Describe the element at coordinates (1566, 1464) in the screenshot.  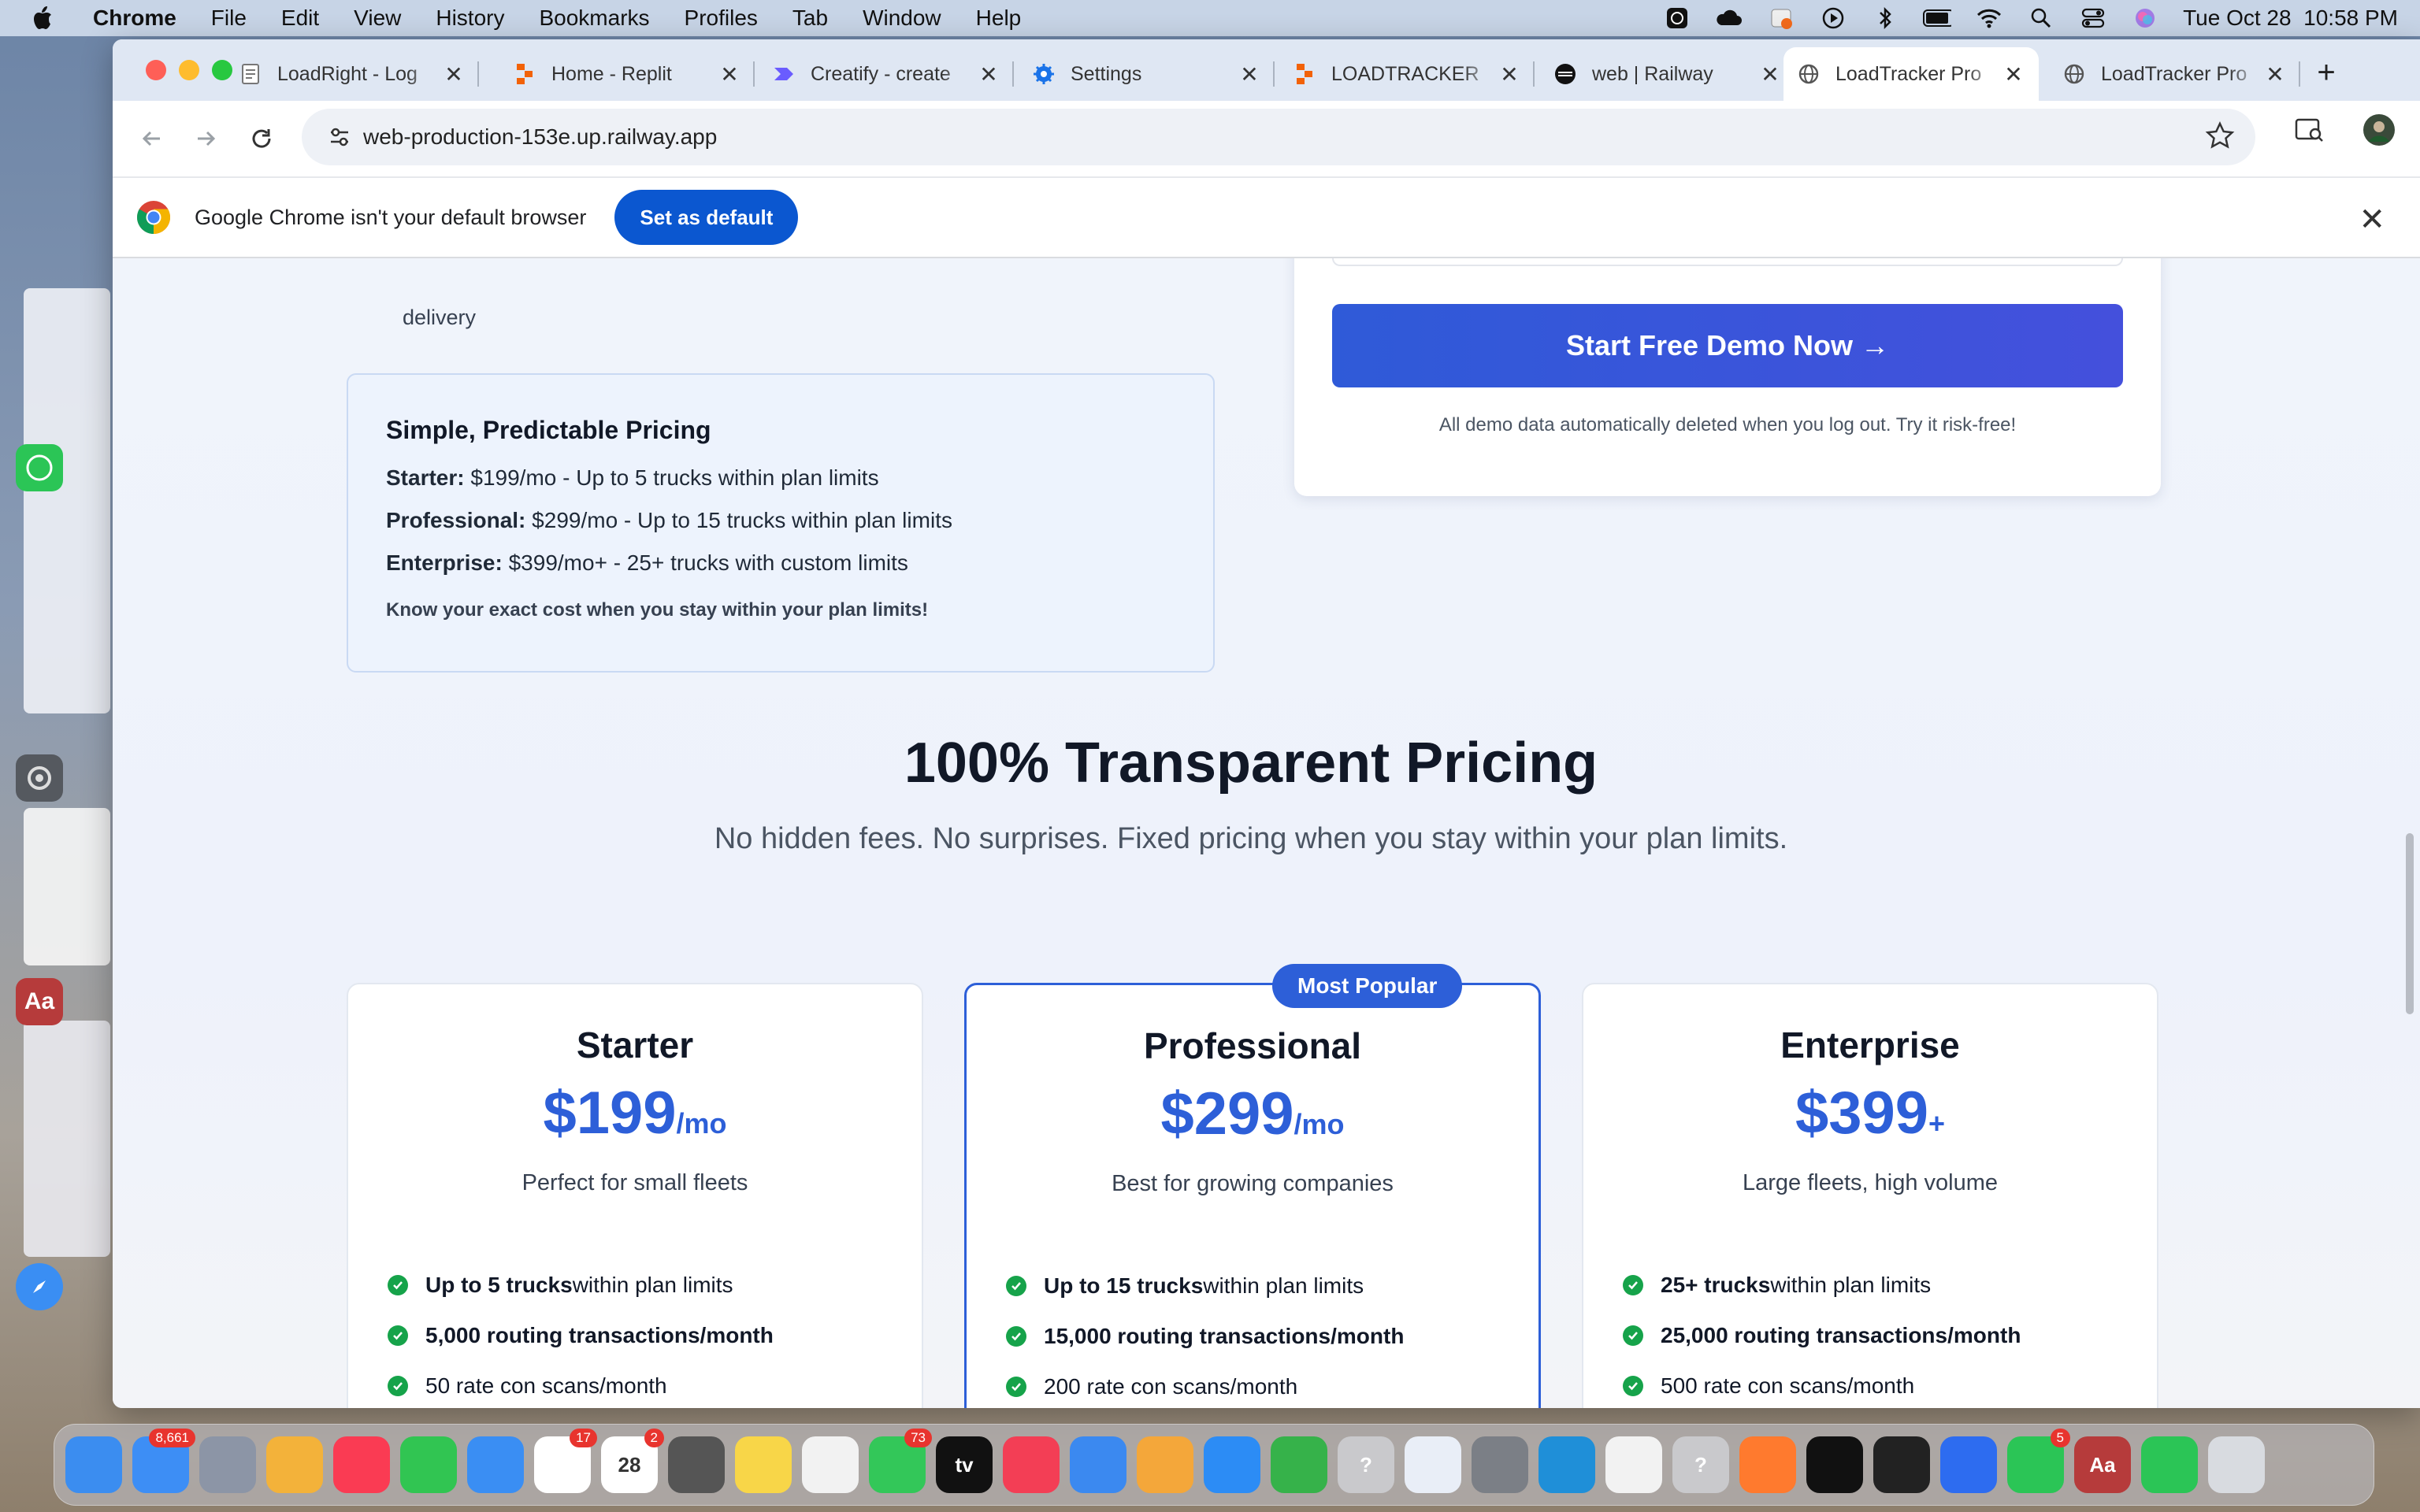
I see `edge-dock-icon` at that location.